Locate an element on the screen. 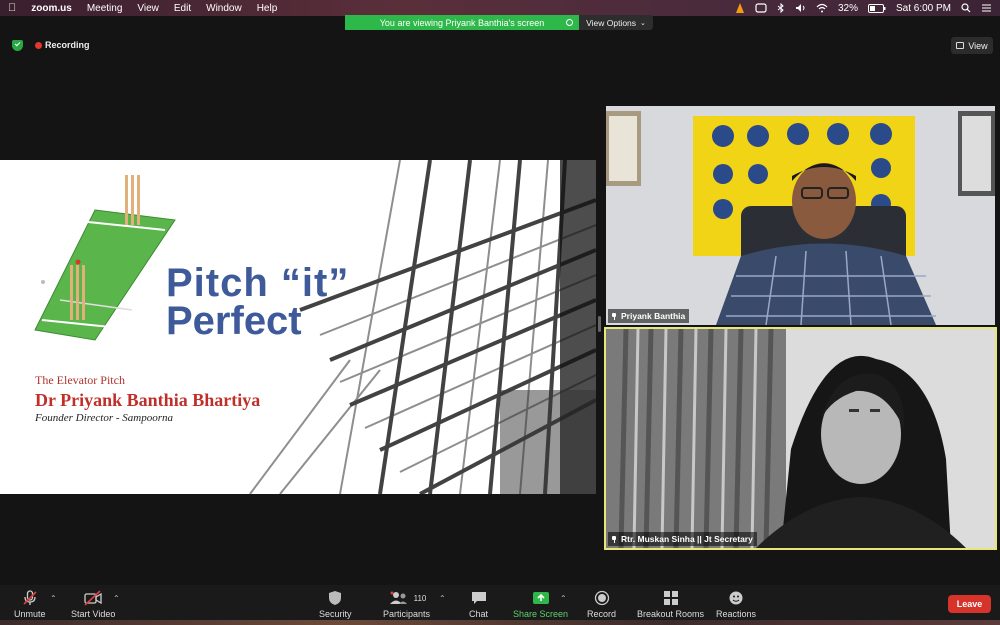  smiley-face-icon is located at coordinates (736, 598).